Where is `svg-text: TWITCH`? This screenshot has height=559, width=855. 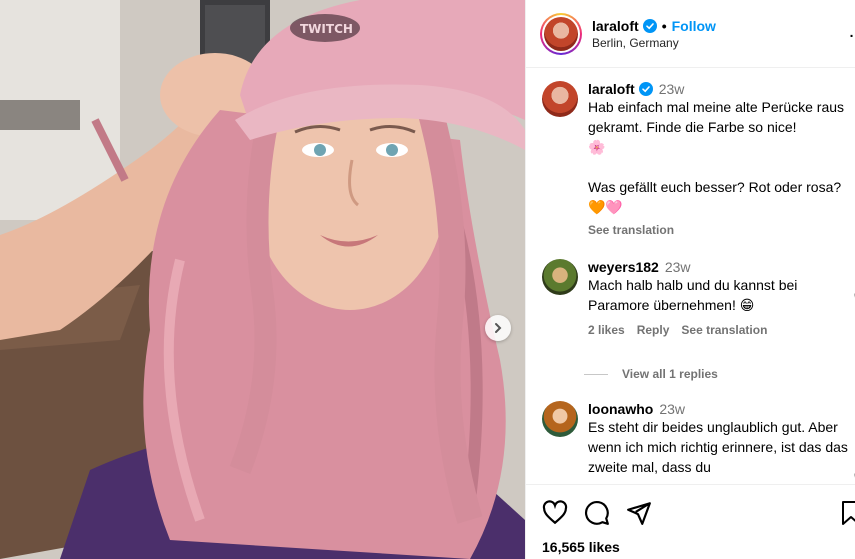 svg-text: TWITCH is located at coordinates (326, 29).